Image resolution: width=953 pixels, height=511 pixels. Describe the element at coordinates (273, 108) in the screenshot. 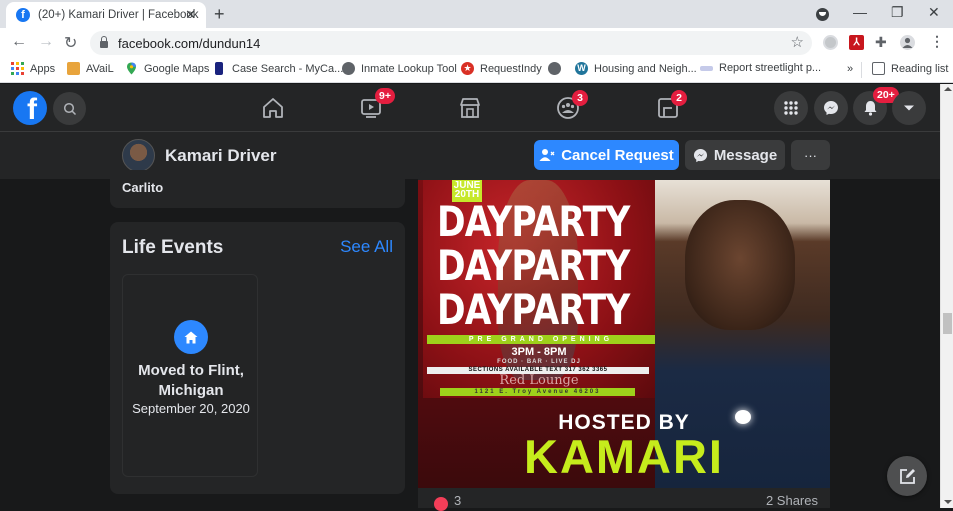

I see `home-nav-icon` at that location.